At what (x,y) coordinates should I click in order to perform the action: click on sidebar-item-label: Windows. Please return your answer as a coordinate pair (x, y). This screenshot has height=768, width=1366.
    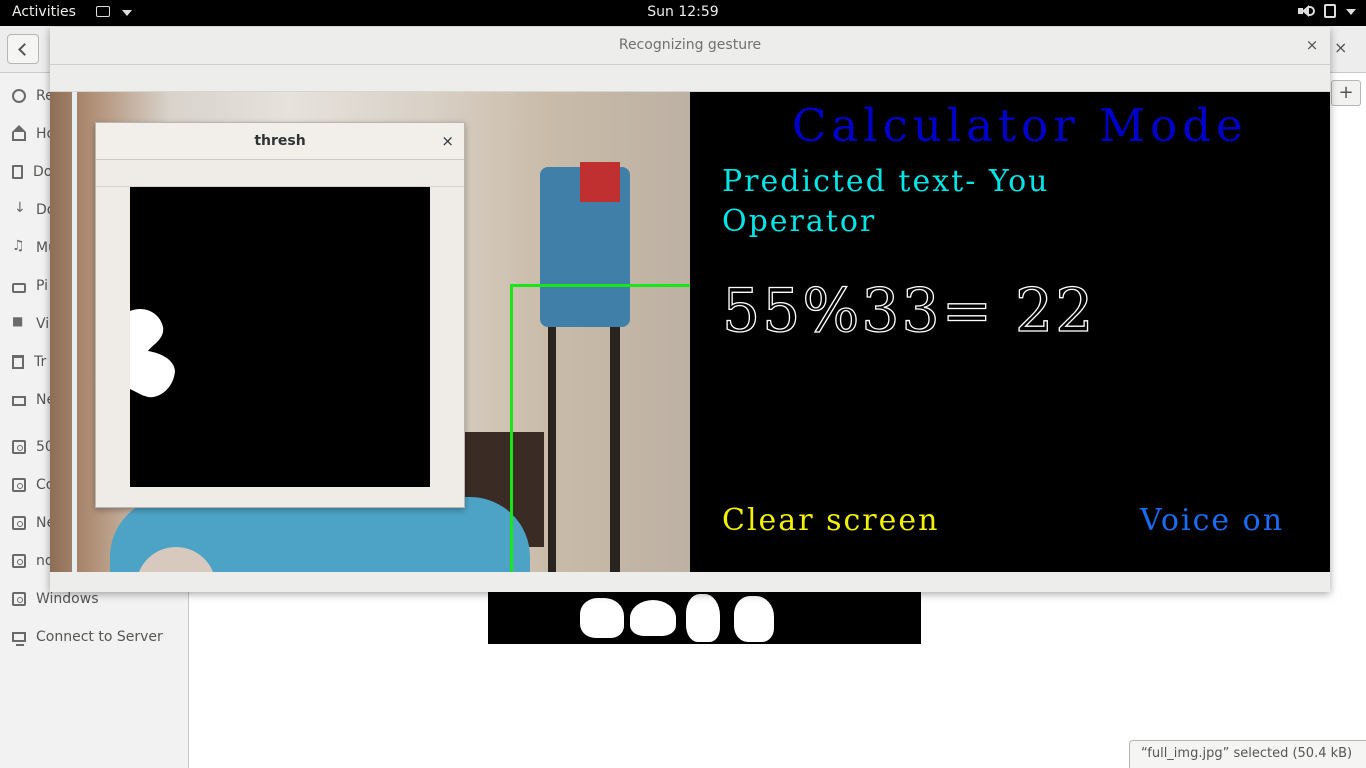
    Looking at the image, I should click on (67, 599).